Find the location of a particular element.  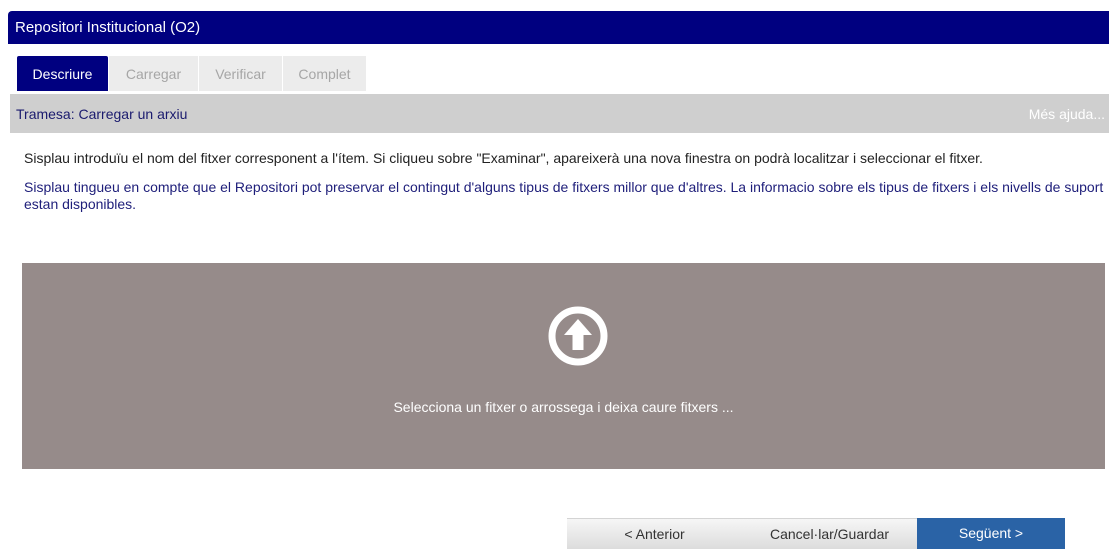

page-title: Repositori Institucional (O2) is located at coordinates (558, 27).